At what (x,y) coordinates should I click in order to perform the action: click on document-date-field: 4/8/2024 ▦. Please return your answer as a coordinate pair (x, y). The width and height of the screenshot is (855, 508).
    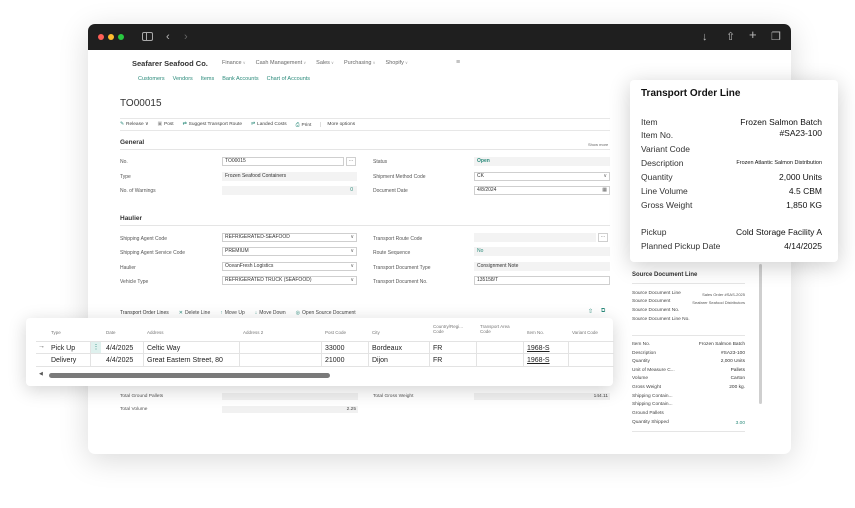
    Looking at the image, I should click on (542, 190).